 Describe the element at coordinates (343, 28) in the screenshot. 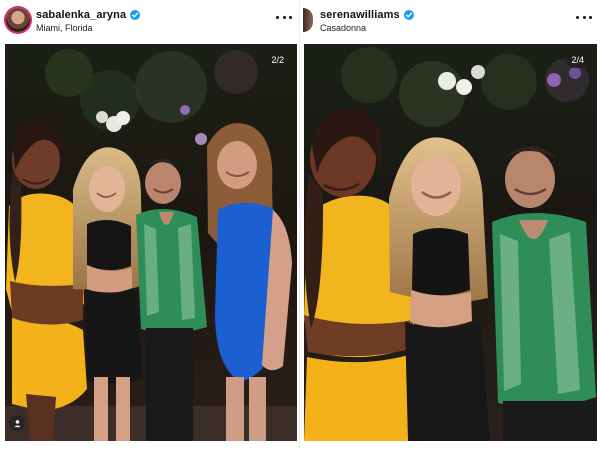

I see `location-link: Casadonna` at that location.